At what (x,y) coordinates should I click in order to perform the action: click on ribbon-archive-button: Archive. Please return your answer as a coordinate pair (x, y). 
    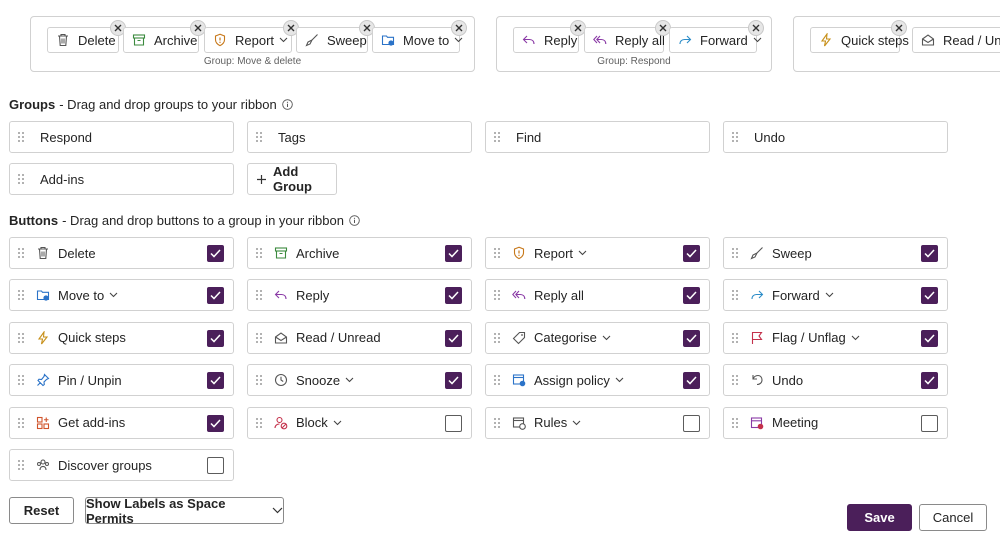
    Looking at the image, I should click on (164, 36).